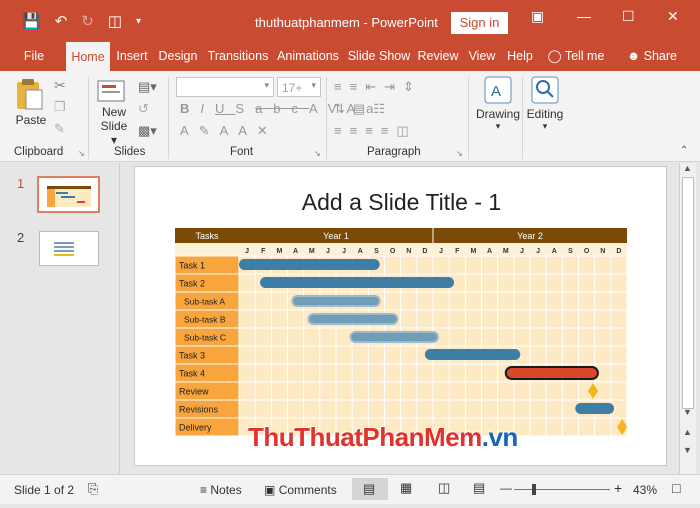 The height and width of the screenshot is (508, 700). Describe the element at coordinates (438, 56) in the screenshot. I see `tab-review: Review` at that location.